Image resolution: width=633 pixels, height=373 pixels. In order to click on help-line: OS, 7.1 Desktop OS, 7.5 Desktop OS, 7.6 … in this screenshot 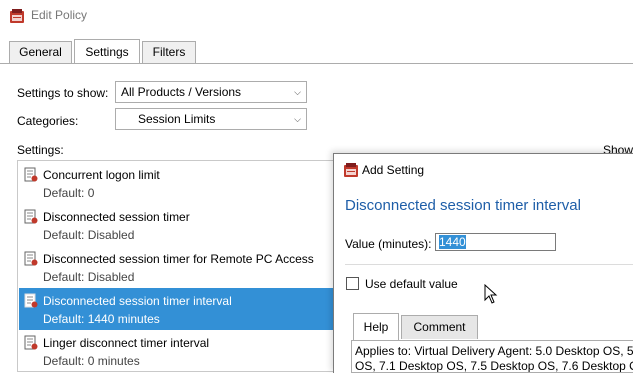, I will do `click(494, 366)`.